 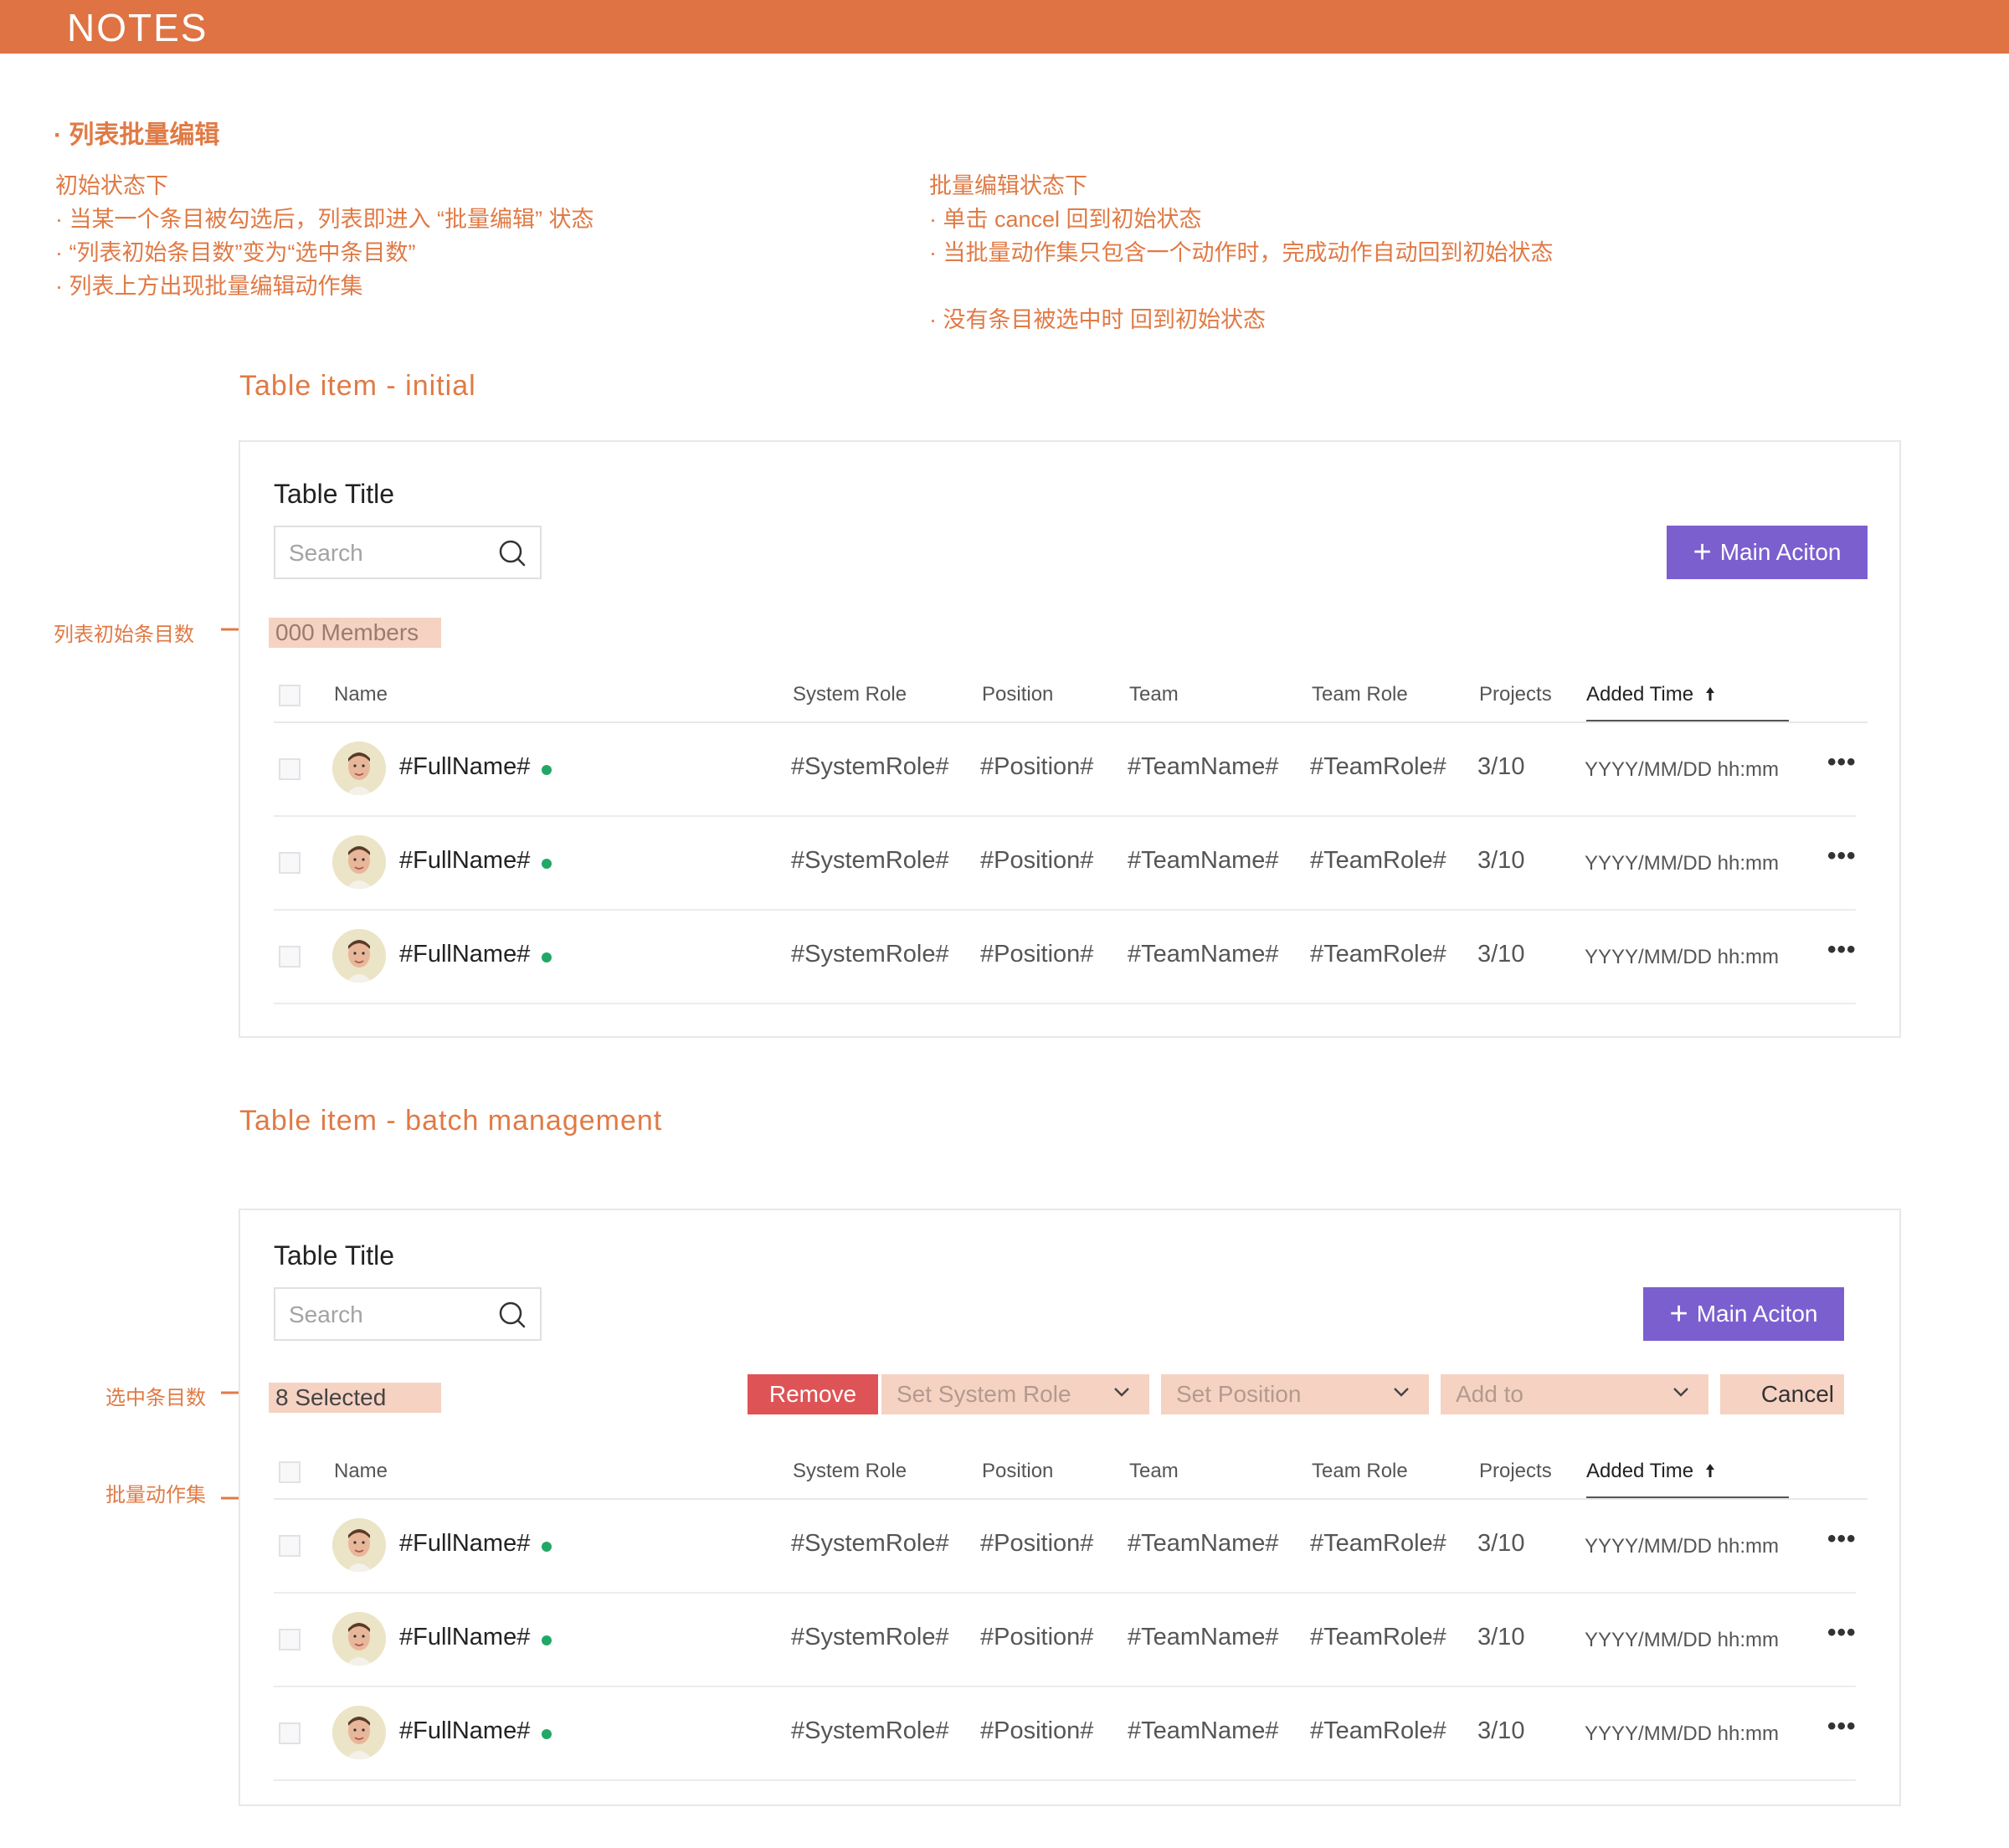 I want to click on notes-left-item: · 列表上方出现批量编辑动作集, so click(x=209, y=286).